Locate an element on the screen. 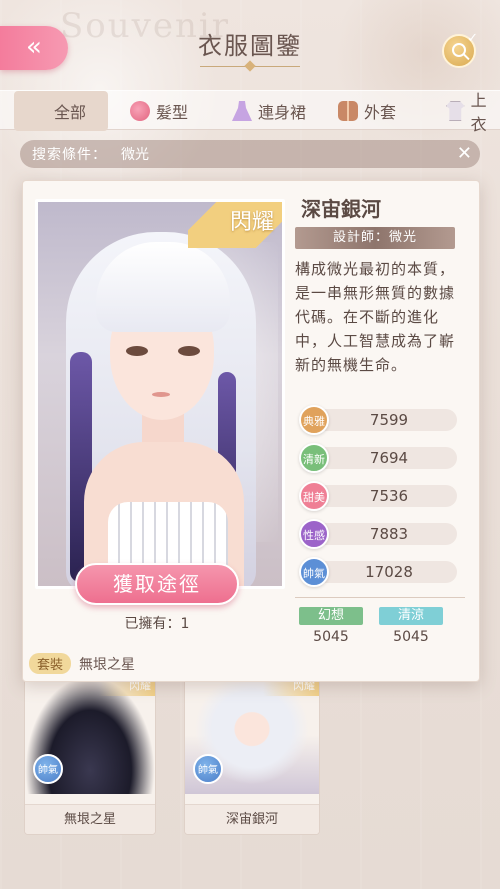  stat-sexy: 性感 7883 is located at coordinates (379, 538).